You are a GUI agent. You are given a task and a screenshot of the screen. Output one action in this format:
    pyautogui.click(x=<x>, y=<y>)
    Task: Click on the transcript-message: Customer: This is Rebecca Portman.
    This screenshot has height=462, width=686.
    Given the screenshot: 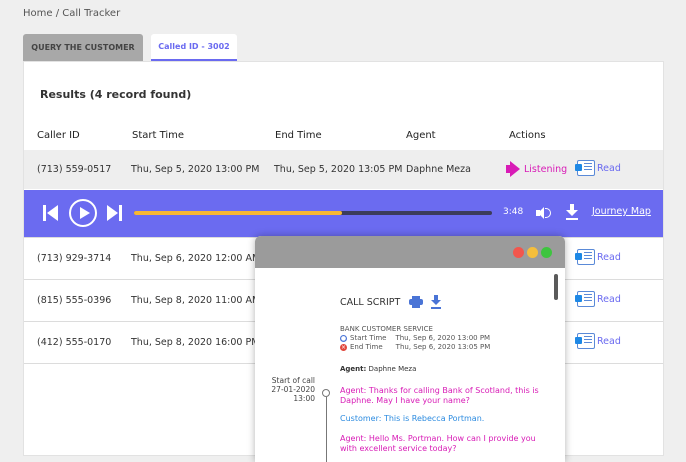 What is the action you would take?
    pyautogui.click(x=412, y=418)
    